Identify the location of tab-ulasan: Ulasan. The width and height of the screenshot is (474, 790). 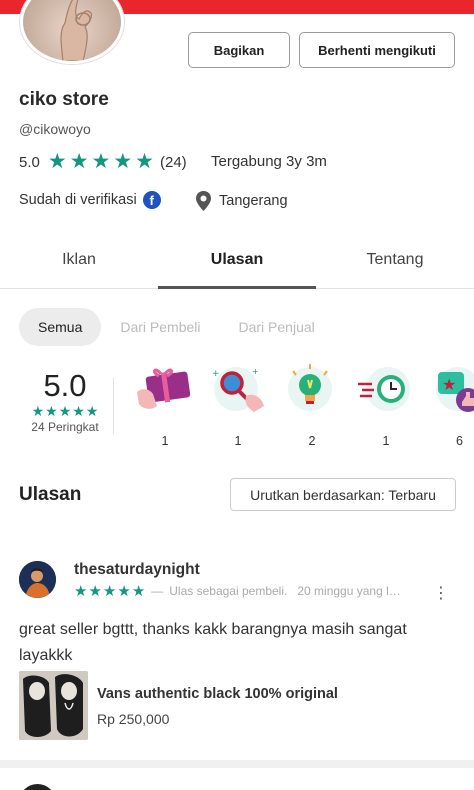
(237, 260).